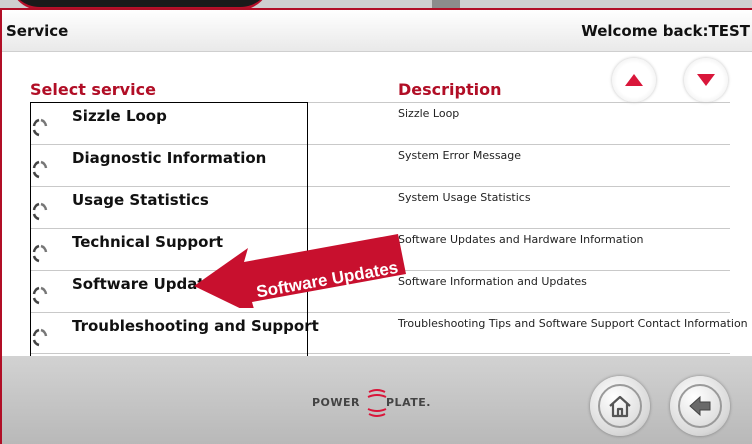  What do you see at coordinates (450, 89) in the screenshot?
I see `description-column-header: Description` at bounding box center [450, 89].